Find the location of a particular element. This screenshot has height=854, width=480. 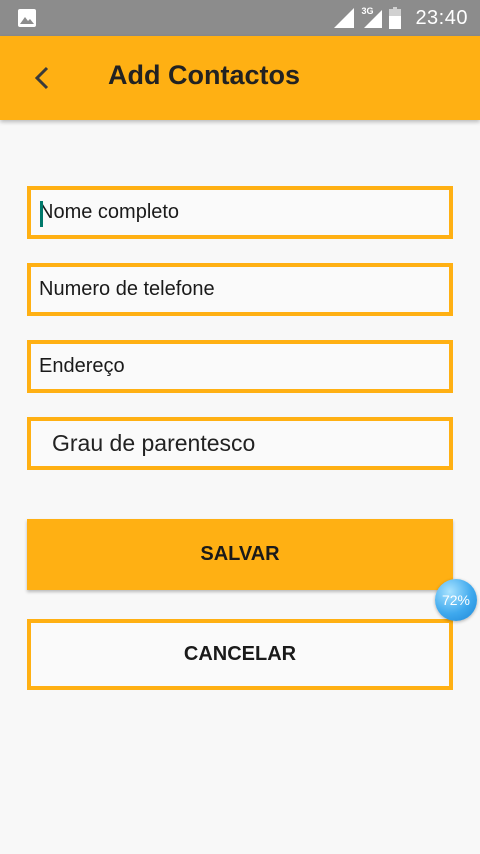

back-button is located at coordinates (42, 78).